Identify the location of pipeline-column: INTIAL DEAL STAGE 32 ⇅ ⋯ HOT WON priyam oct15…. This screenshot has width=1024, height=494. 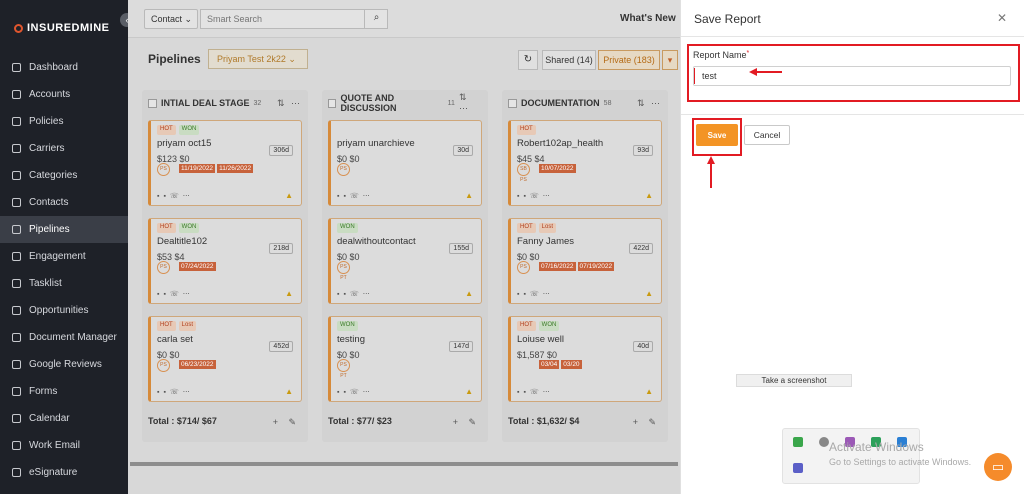
(225, 266).